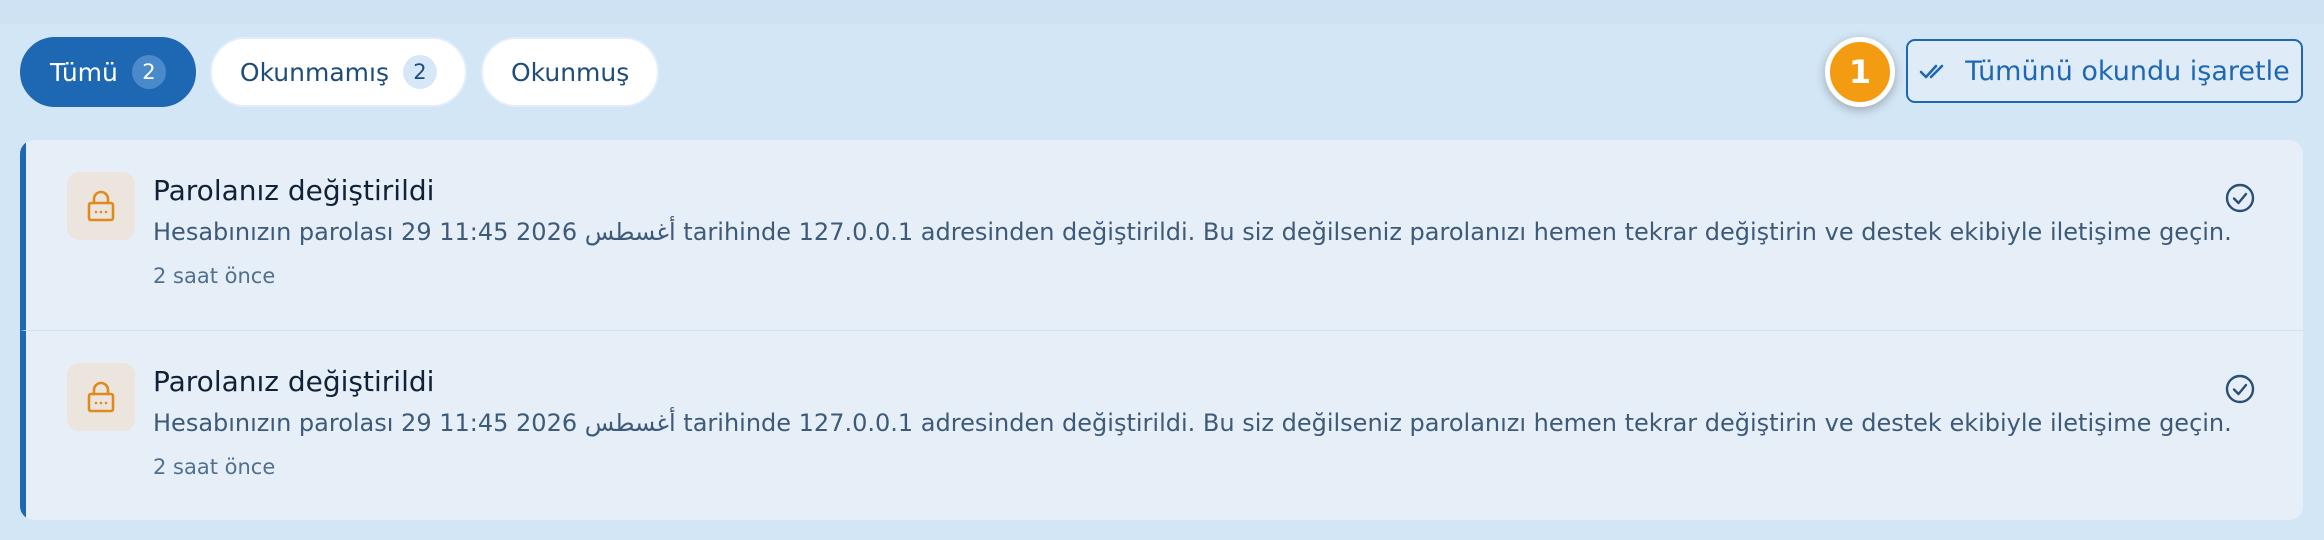 This screenshot has width=2324, height=540. I want to click on tab-all-label: Tümü, so click(84, 72).